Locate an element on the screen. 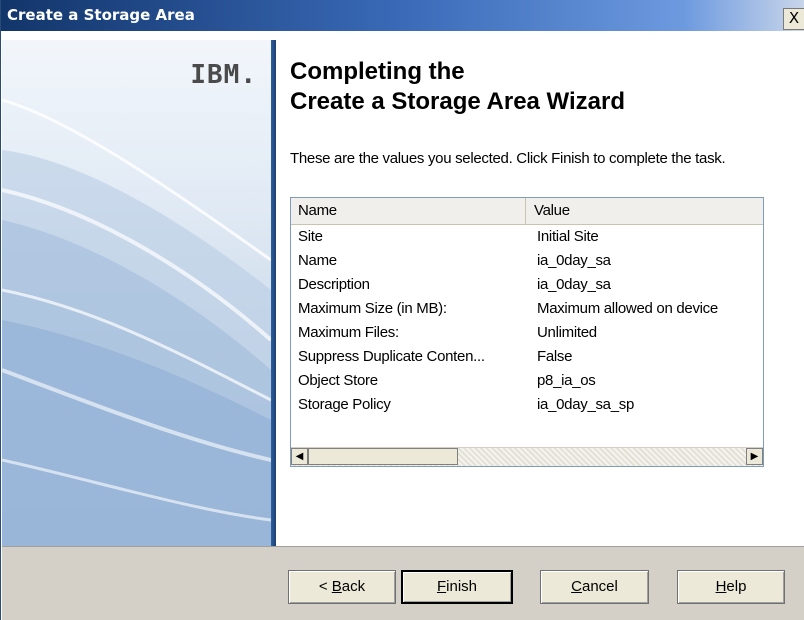 The image size is (804, 620). list-row-suppress-duplicate: Suppress Duplicate Conten... False is located at coordinates (527, 357).